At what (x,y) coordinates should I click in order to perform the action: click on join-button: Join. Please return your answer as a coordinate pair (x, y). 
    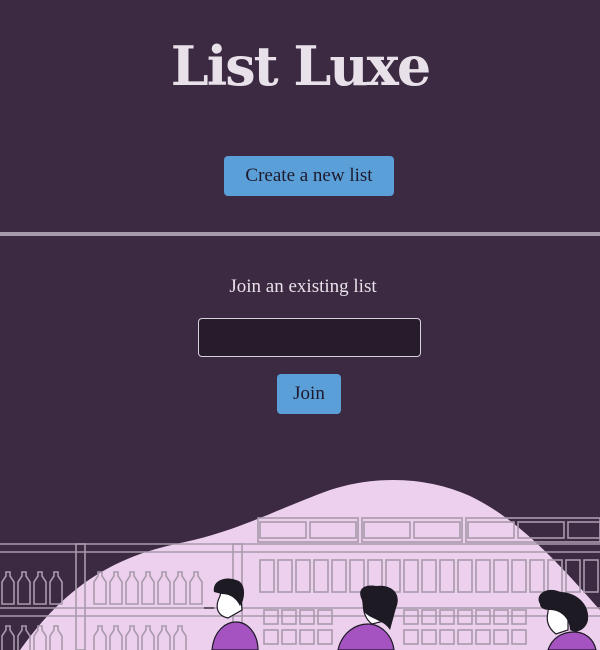
    Looking at the image, I should click on (309, 394).